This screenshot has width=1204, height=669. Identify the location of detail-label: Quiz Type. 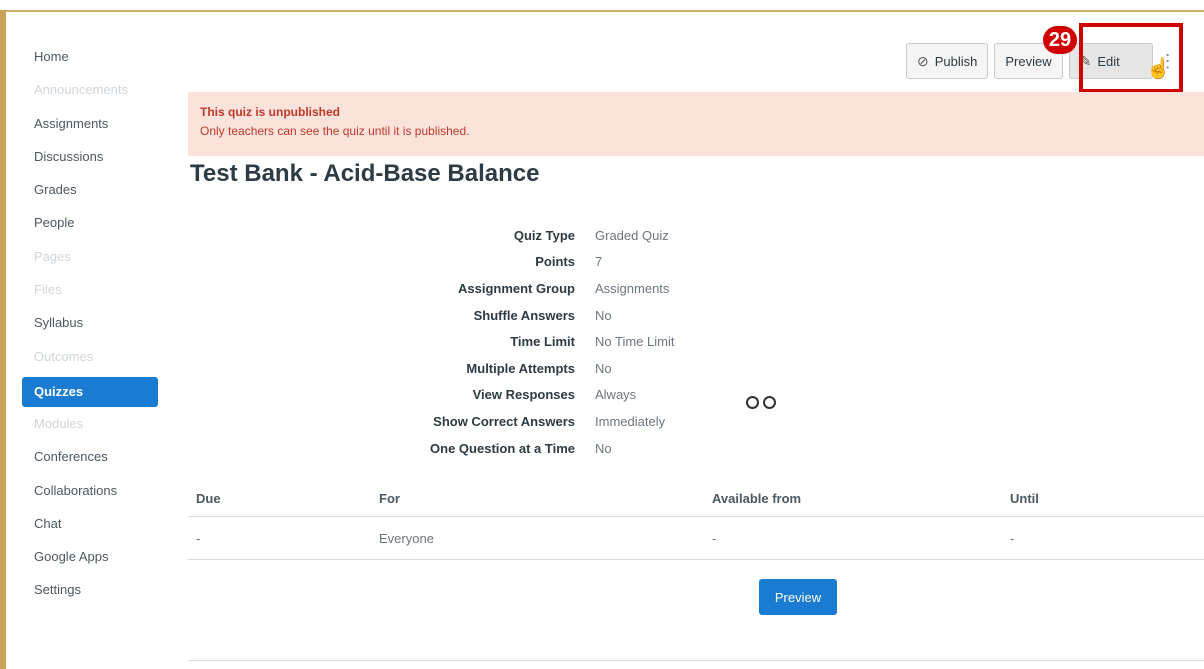
(544, 235).